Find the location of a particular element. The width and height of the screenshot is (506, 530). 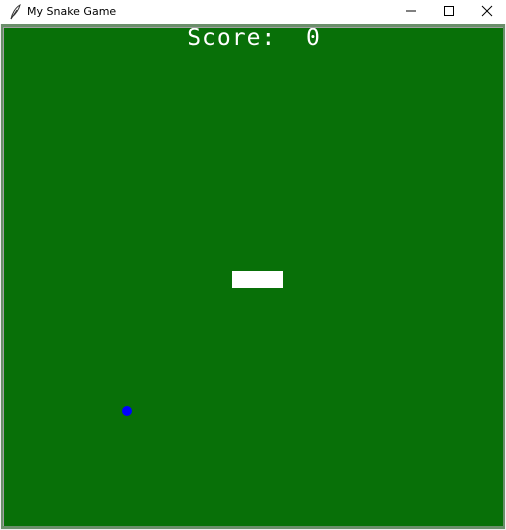

close-button is located at coordinates (487, 11).